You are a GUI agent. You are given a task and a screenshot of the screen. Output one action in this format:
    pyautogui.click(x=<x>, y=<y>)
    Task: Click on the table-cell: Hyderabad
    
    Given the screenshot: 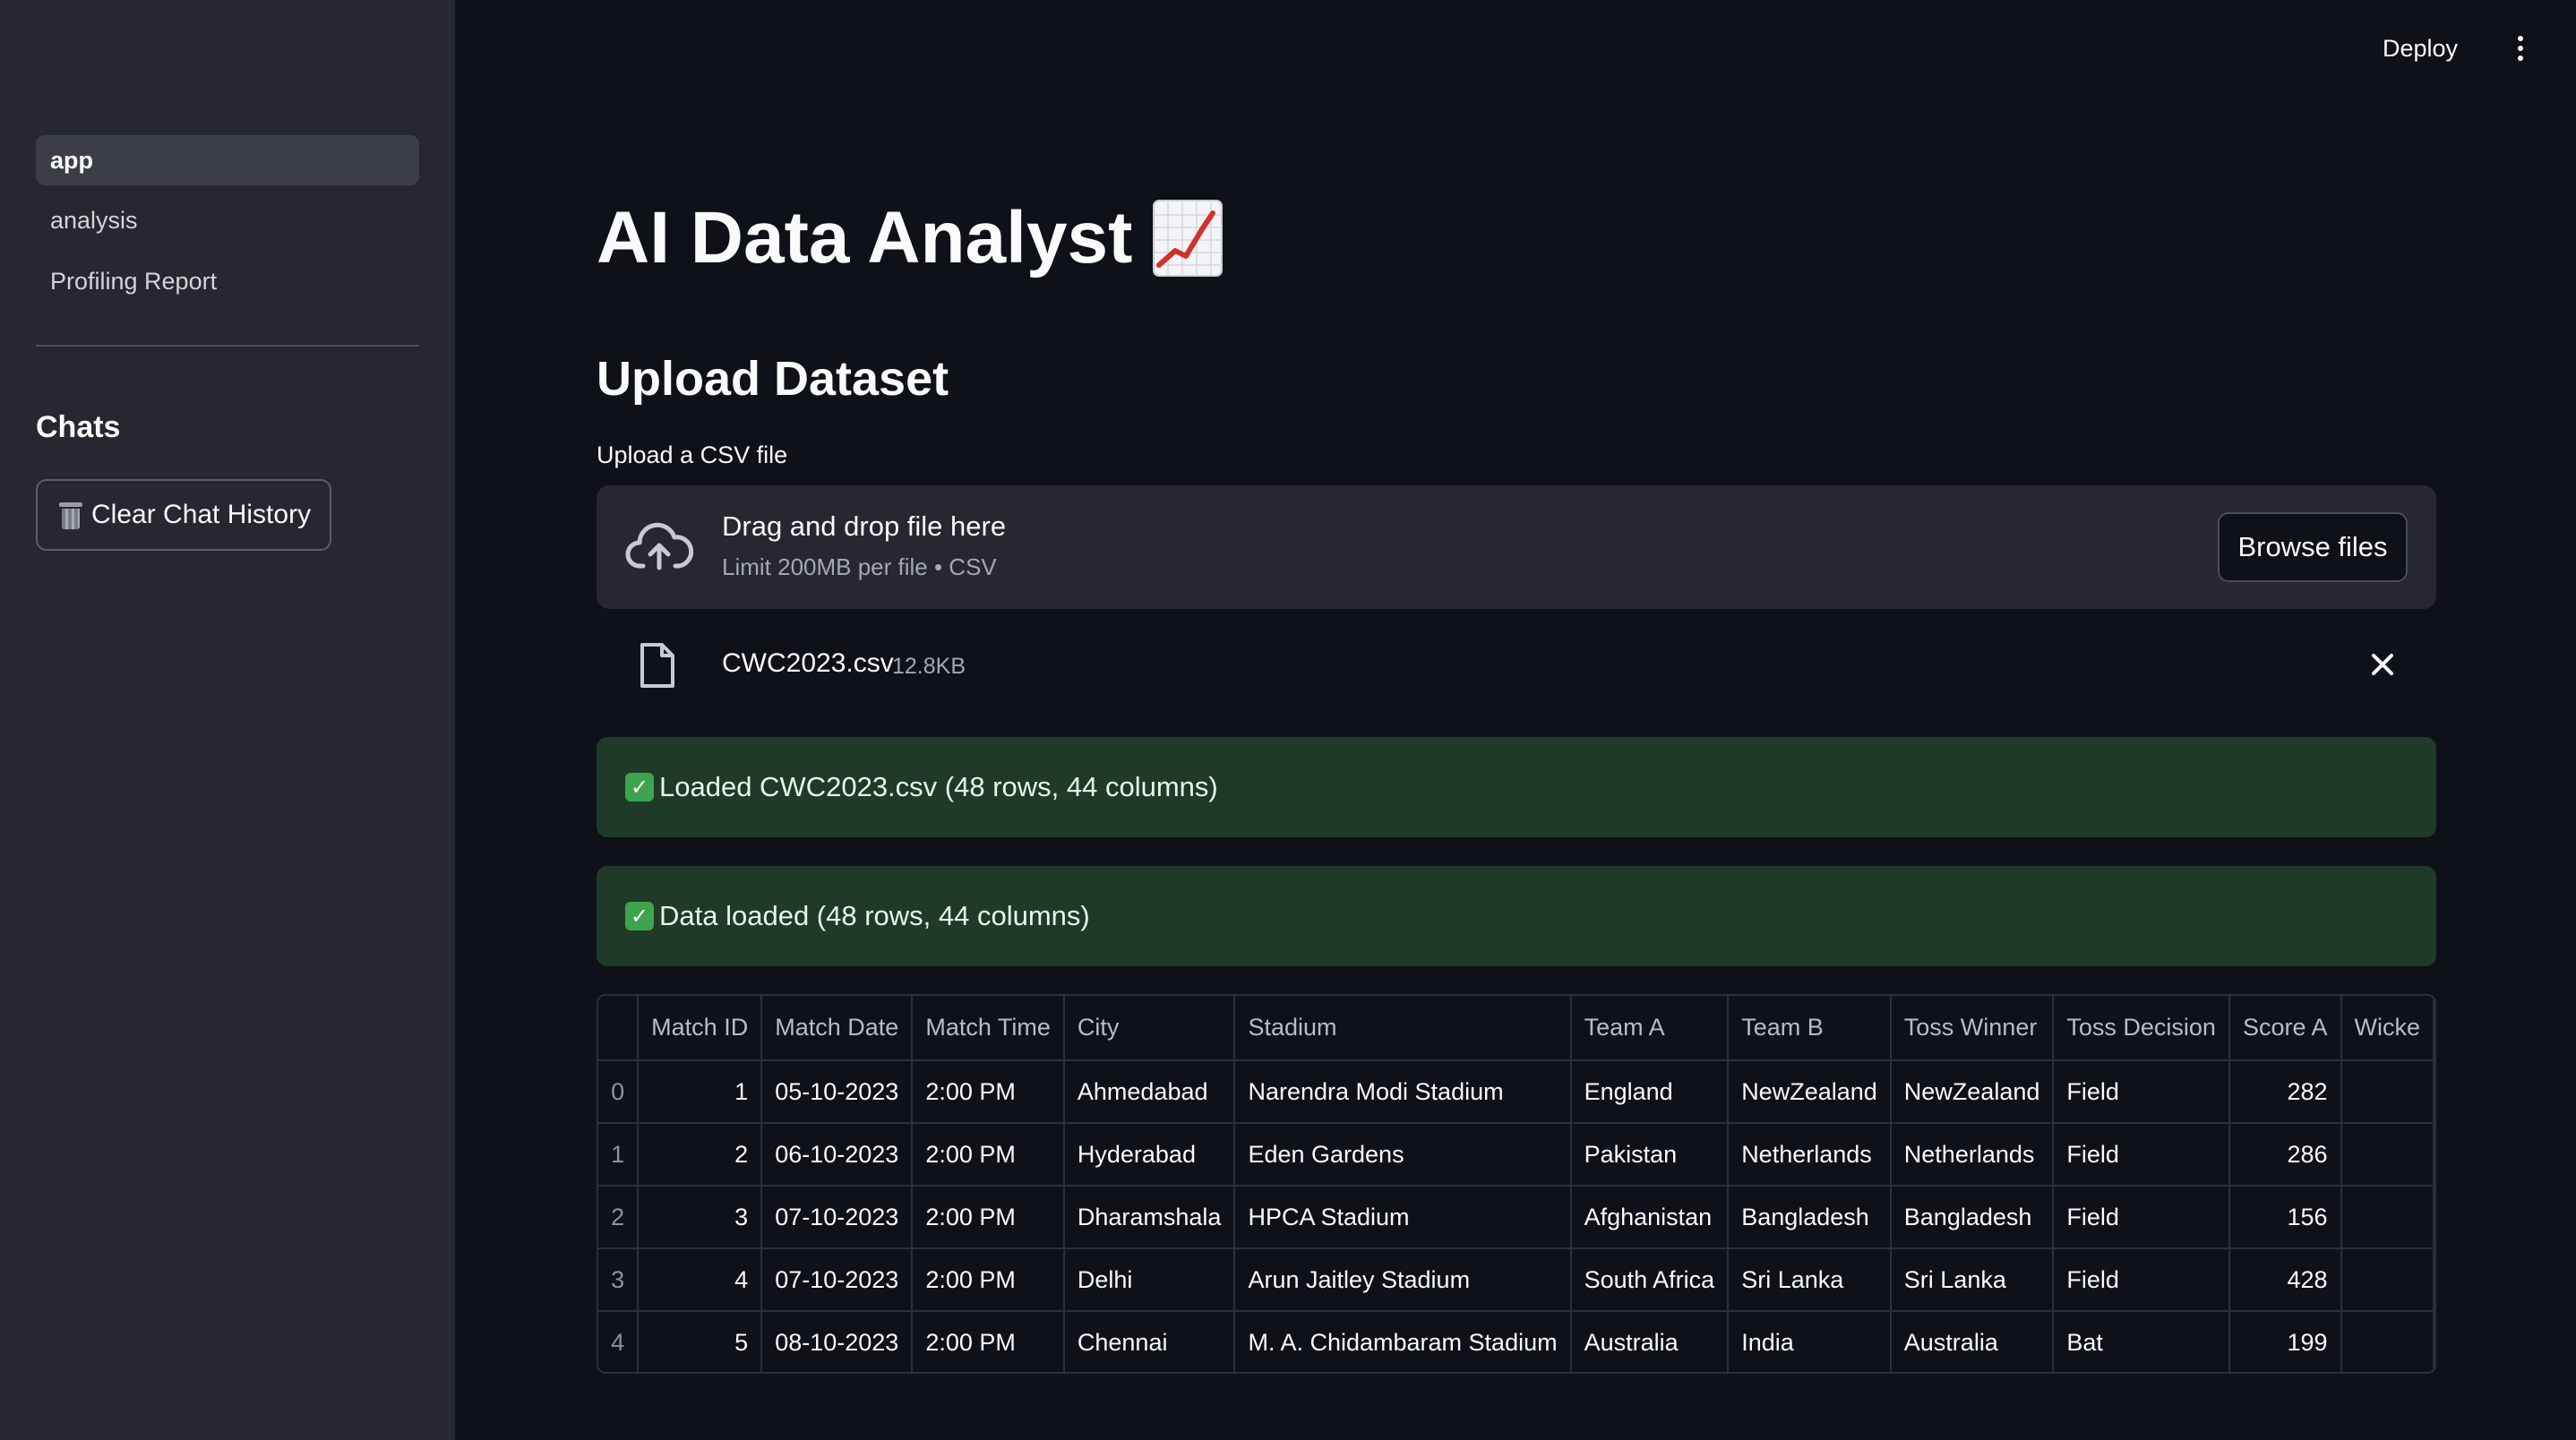 What is the action you would take?
    pyautogui.click(x=1149, y=1155)
    